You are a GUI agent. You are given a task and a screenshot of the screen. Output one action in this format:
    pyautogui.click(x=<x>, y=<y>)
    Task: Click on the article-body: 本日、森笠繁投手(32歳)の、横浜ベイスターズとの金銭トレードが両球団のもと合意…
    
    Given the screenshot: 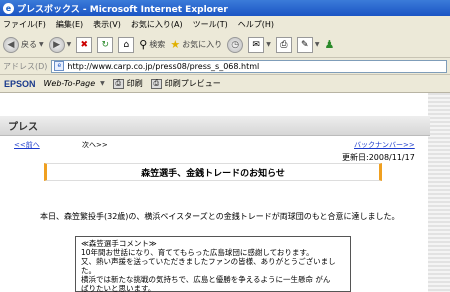 What is the action you would take?
    pyautogui.click(x=220, y=216)
    